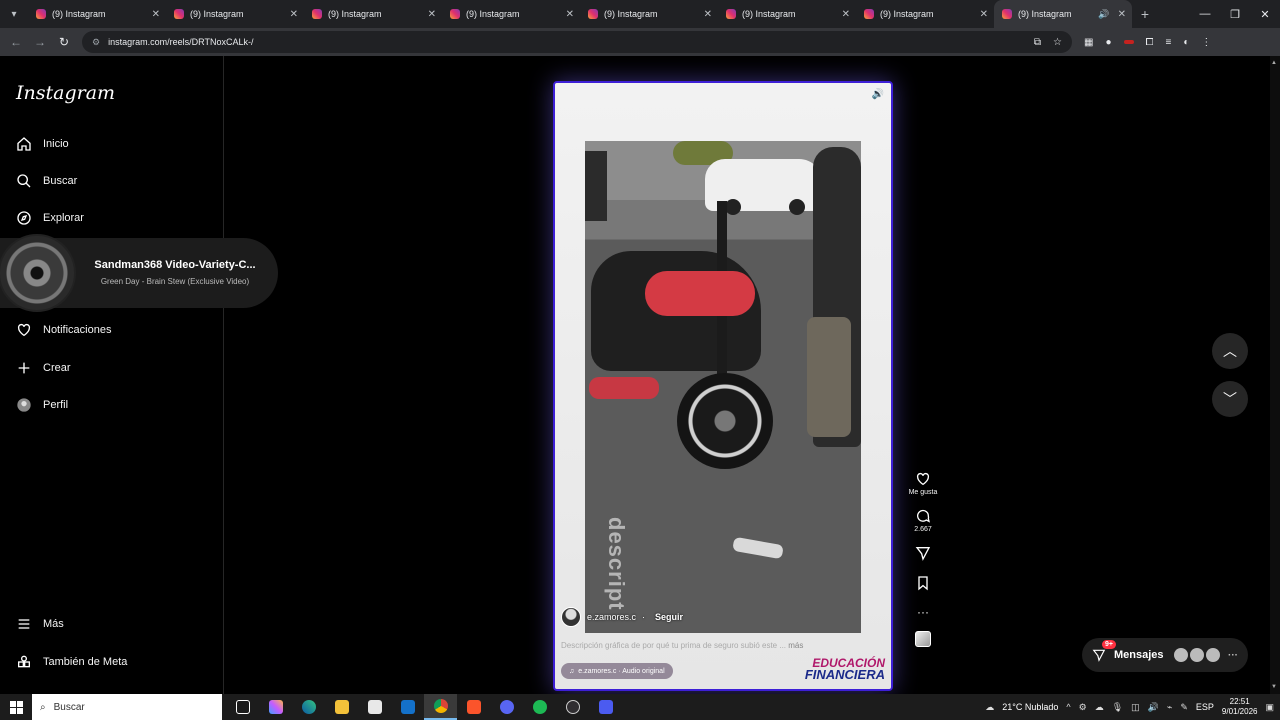 This screenshot has height=720, width=1280. What do you see at coordinates (1057, 42) in the screenshot?
I see `bookmark-star-icon: ☆` at bounding box center [1057, 42].